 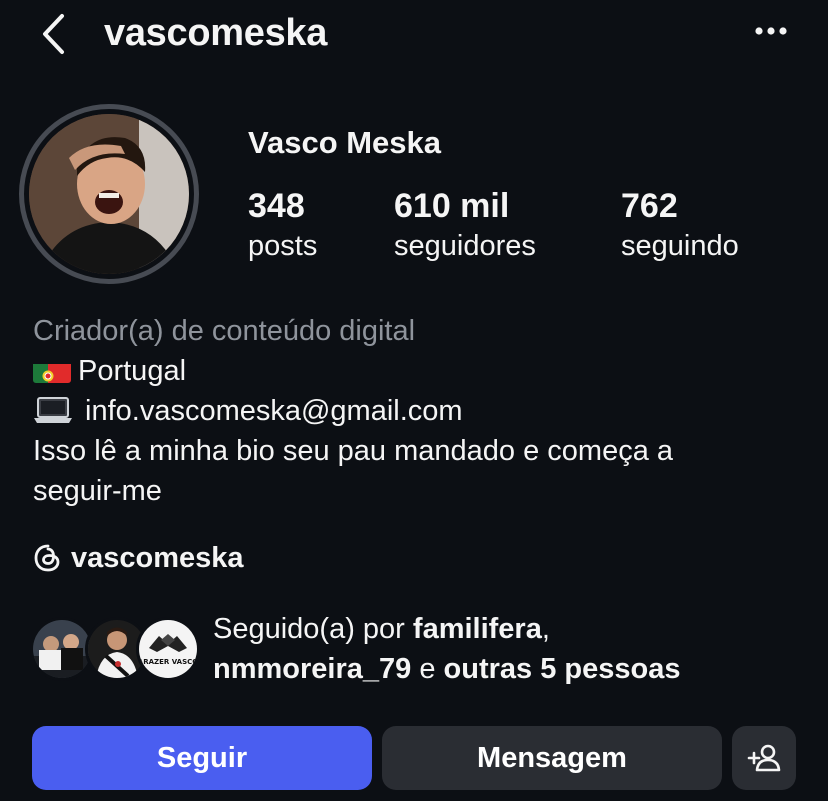 I want to click on following-label: seguindo, so click(x=680, y=246).